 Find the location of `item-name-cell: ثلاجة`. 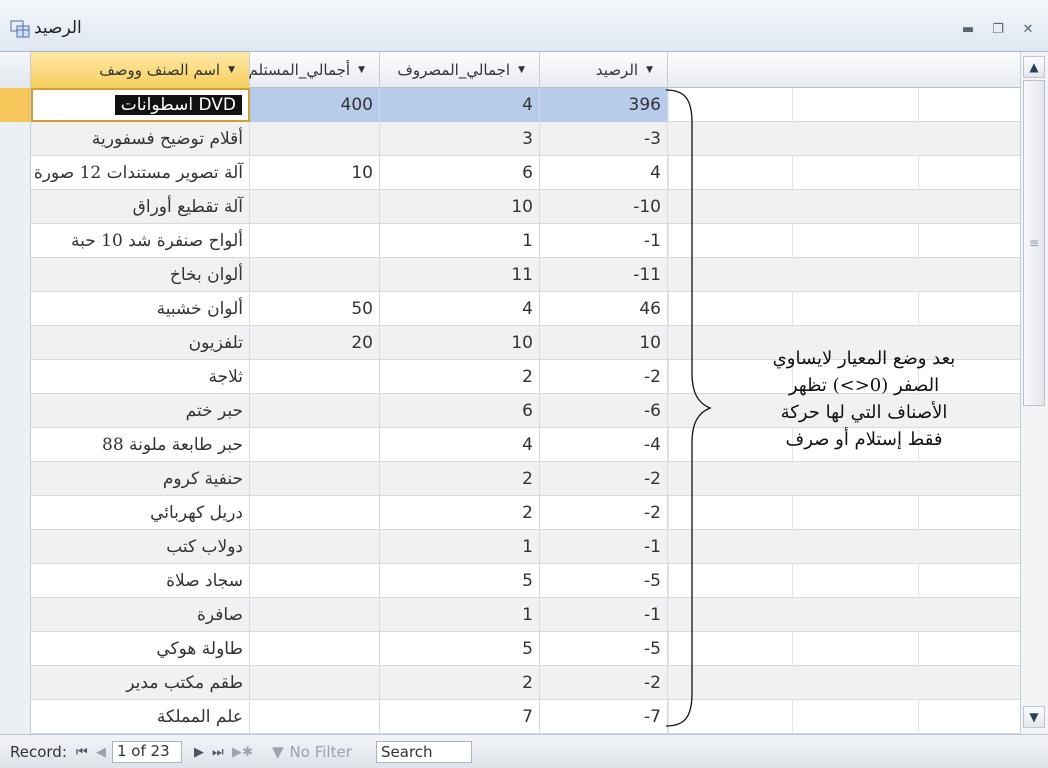

item-name-cell: ثلاجة is located at coordinates (140, 377).